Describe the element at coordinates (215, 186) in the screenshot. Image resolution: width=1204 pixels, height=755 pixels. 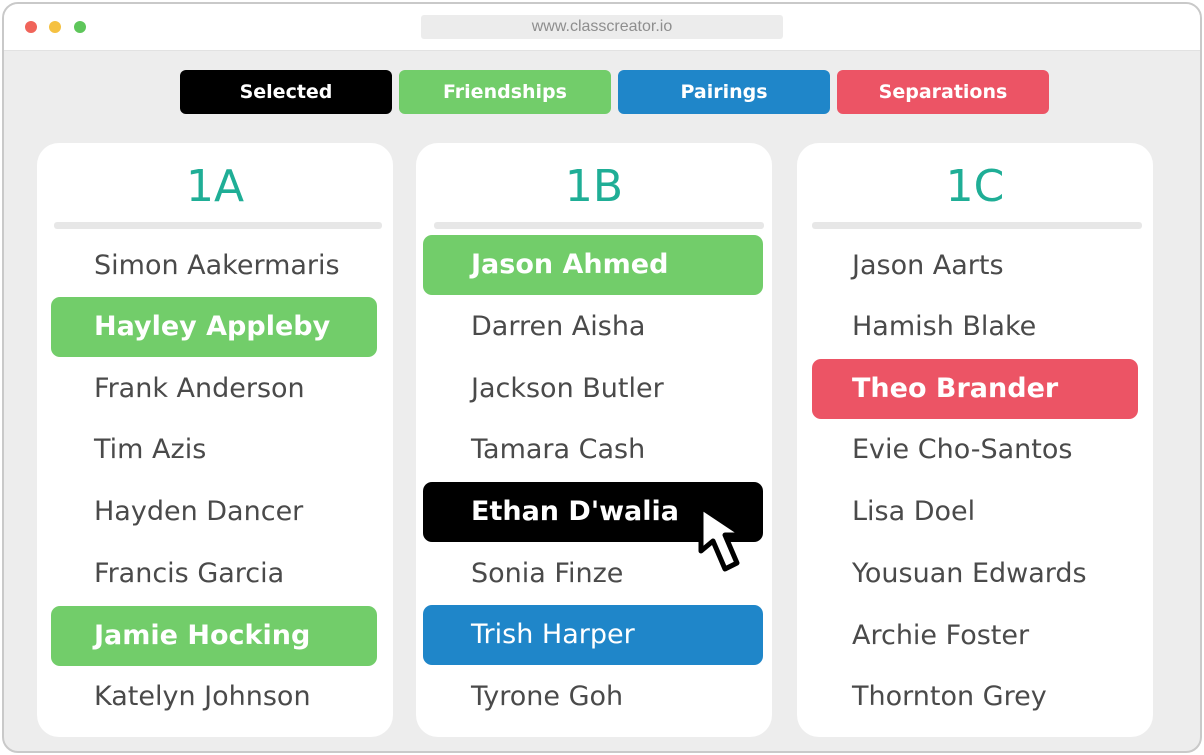
I see `class-title: 1A` at that location.